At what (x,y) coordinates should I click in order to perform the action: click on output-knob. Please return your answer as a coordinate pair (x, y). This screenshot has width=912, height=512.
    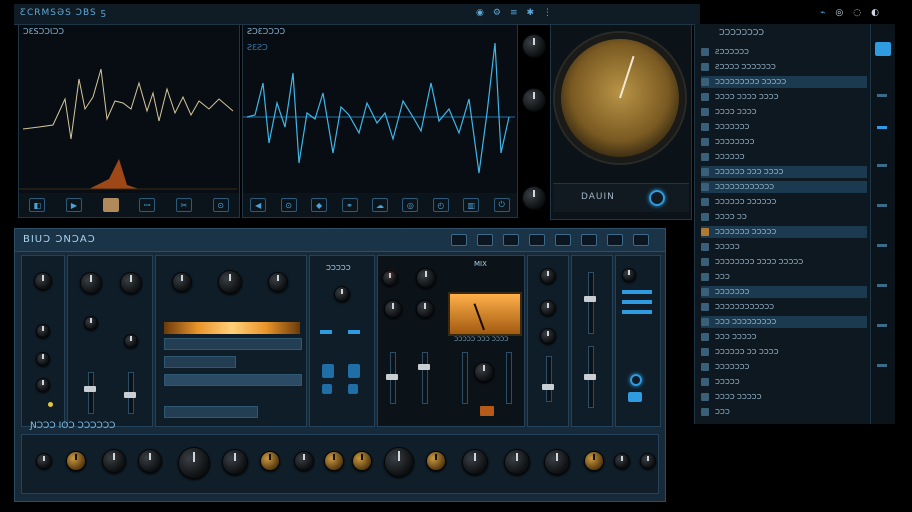
    Looking at the image, I should click on (629, 275).